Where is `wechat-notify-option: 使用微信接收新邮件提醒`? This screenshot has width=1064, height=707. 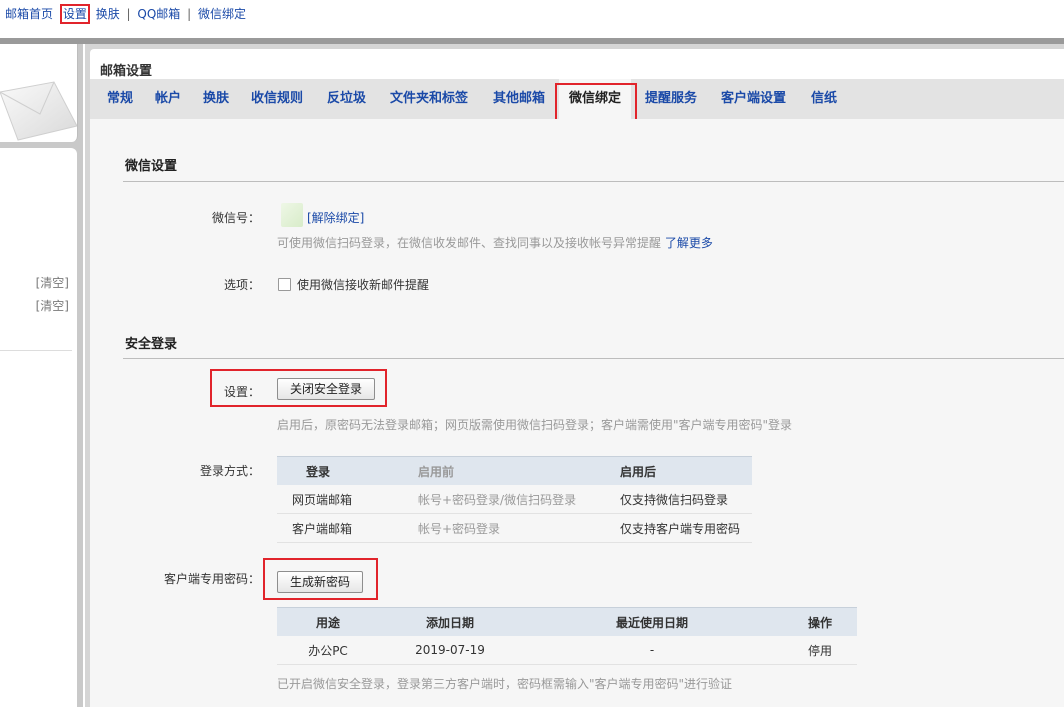
wechat-notify-option: 使用微信接收新邮件提醒 is located at coordinates (353, 284).